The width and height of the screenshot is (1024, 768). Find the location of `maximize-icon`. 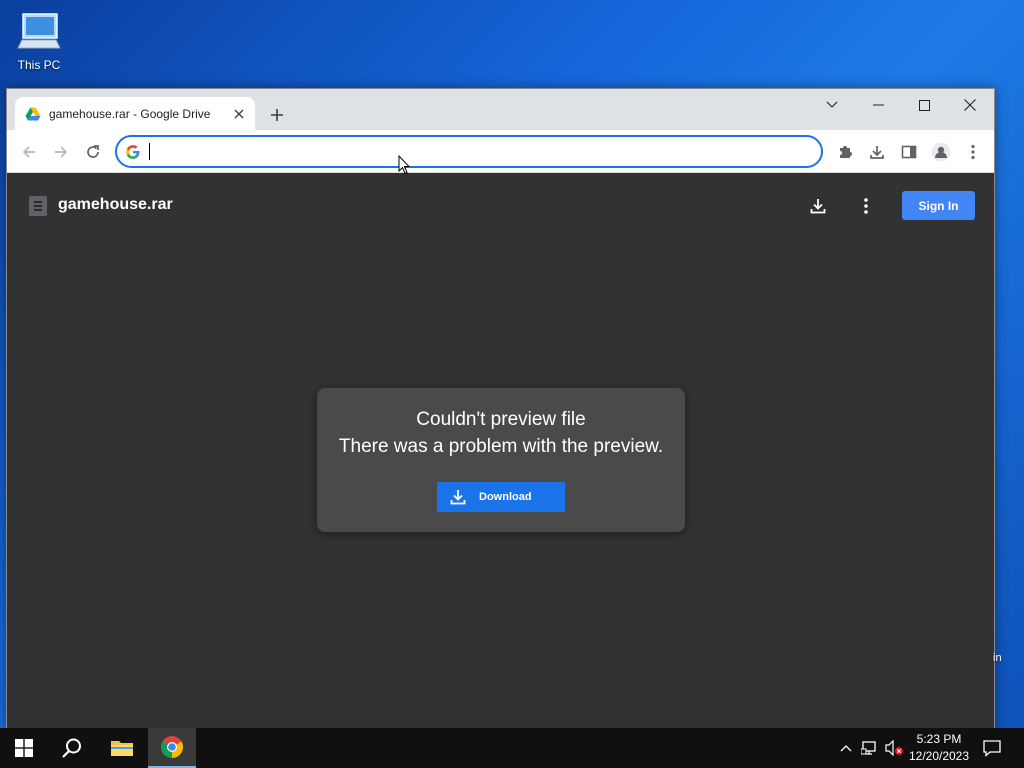

maximize-icon is located at coordinates (924, 105).